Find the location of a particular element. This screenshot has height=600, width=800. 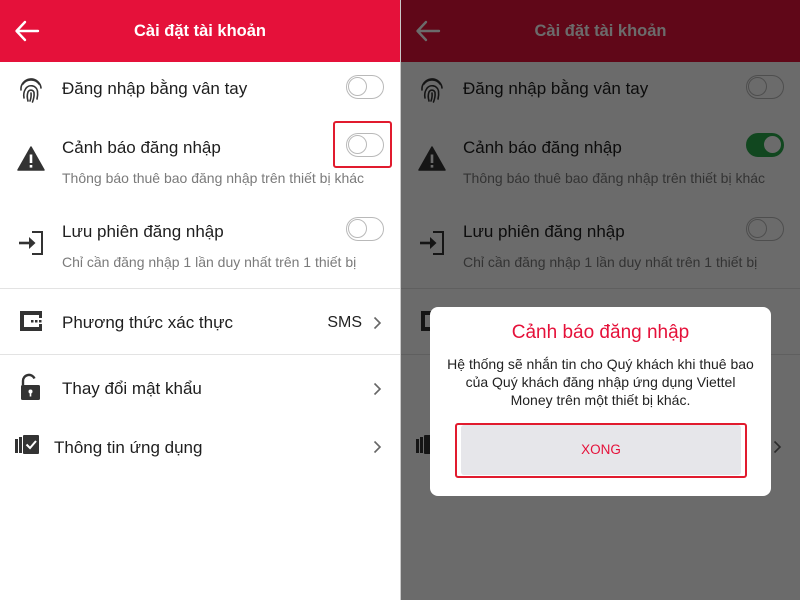

page-title: Cài đặt tài khoản is located at coordinates (200, 31).